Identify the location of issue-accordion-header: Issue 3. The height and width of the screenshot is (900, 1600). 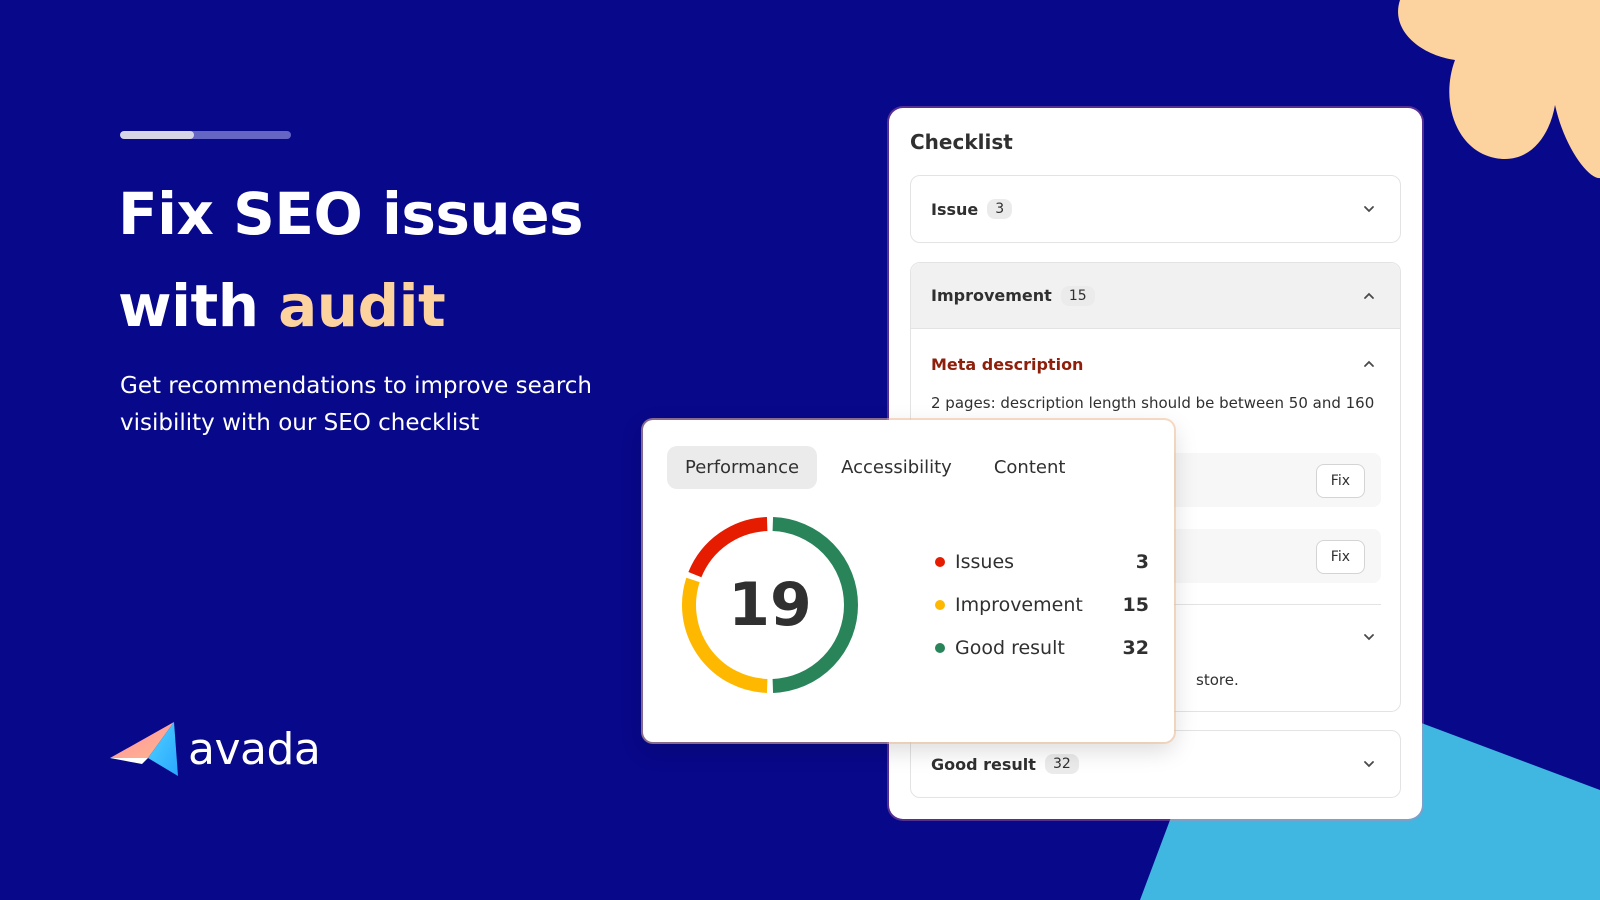
(1155, 209).